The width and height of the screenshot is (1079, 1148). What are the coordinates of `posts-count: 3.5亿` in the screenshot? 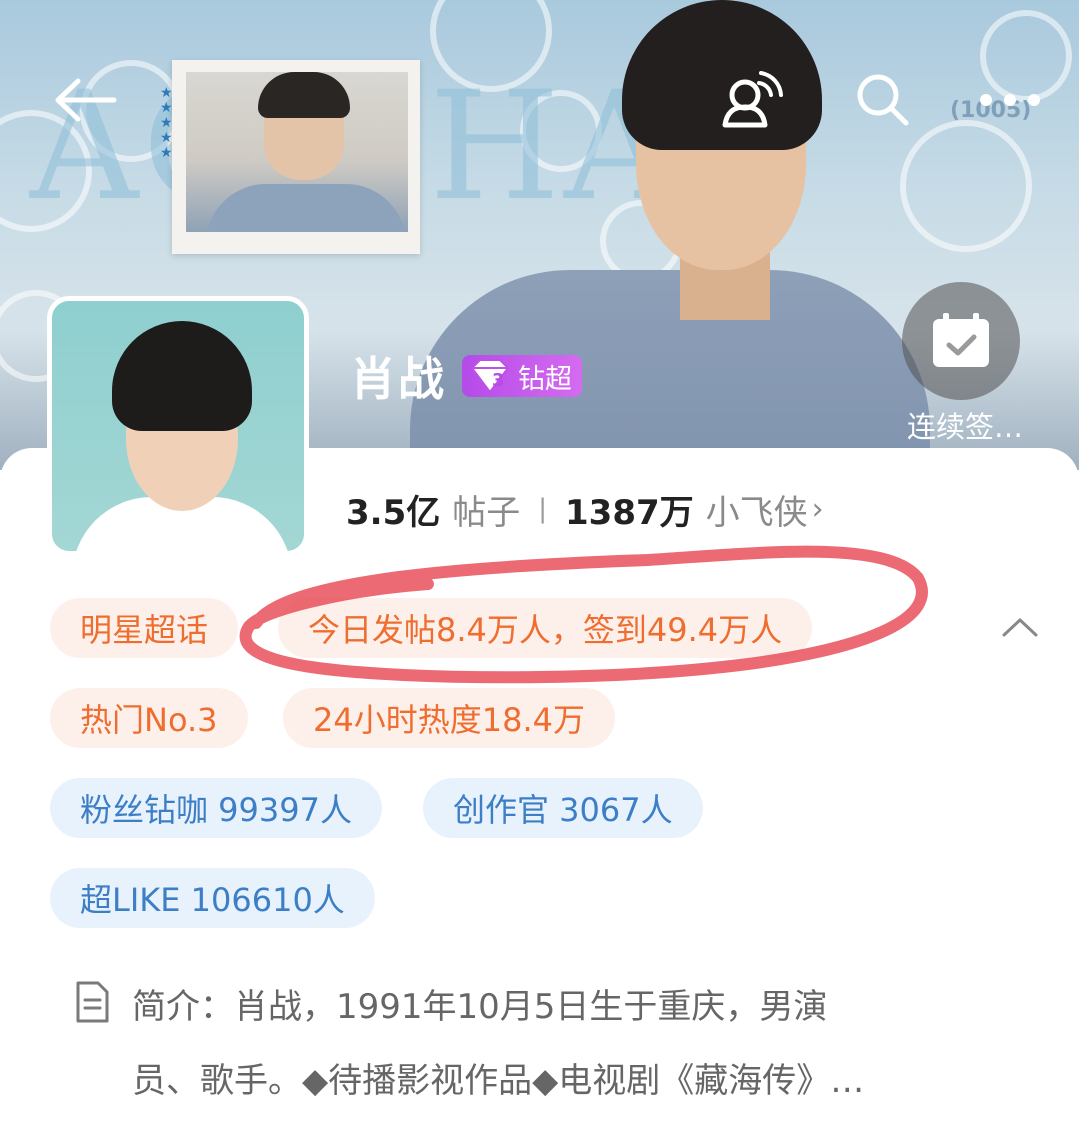 It's located at (393, 512).